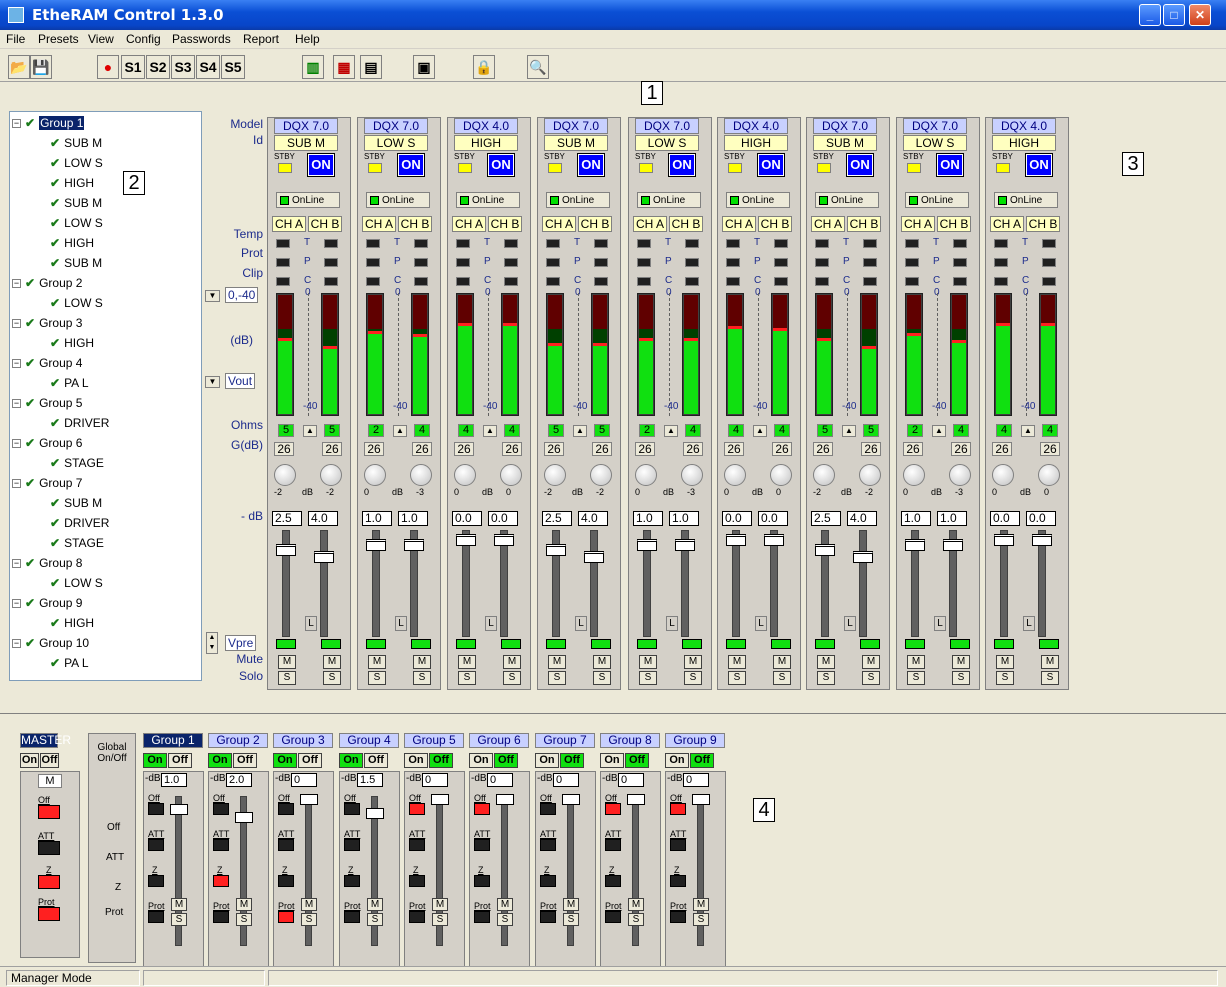 This screenshot has width=1226, height=987. Describe the element at coordinates (158, 67) in the screenshot. I see `snapshot-s2-button: S2` at that location.